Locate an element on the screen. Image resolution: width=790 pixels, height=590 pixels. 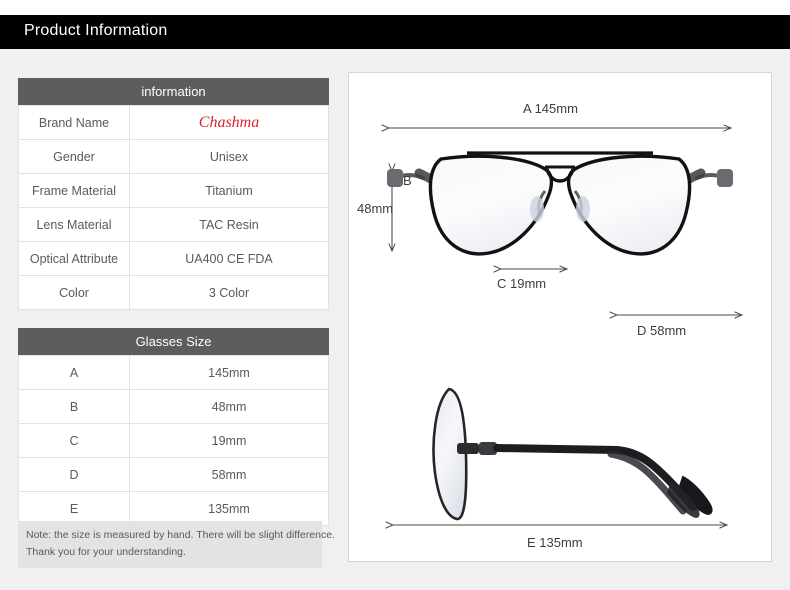
table-row: Lens Material TAC Resin is located at coordinates (173, 224).